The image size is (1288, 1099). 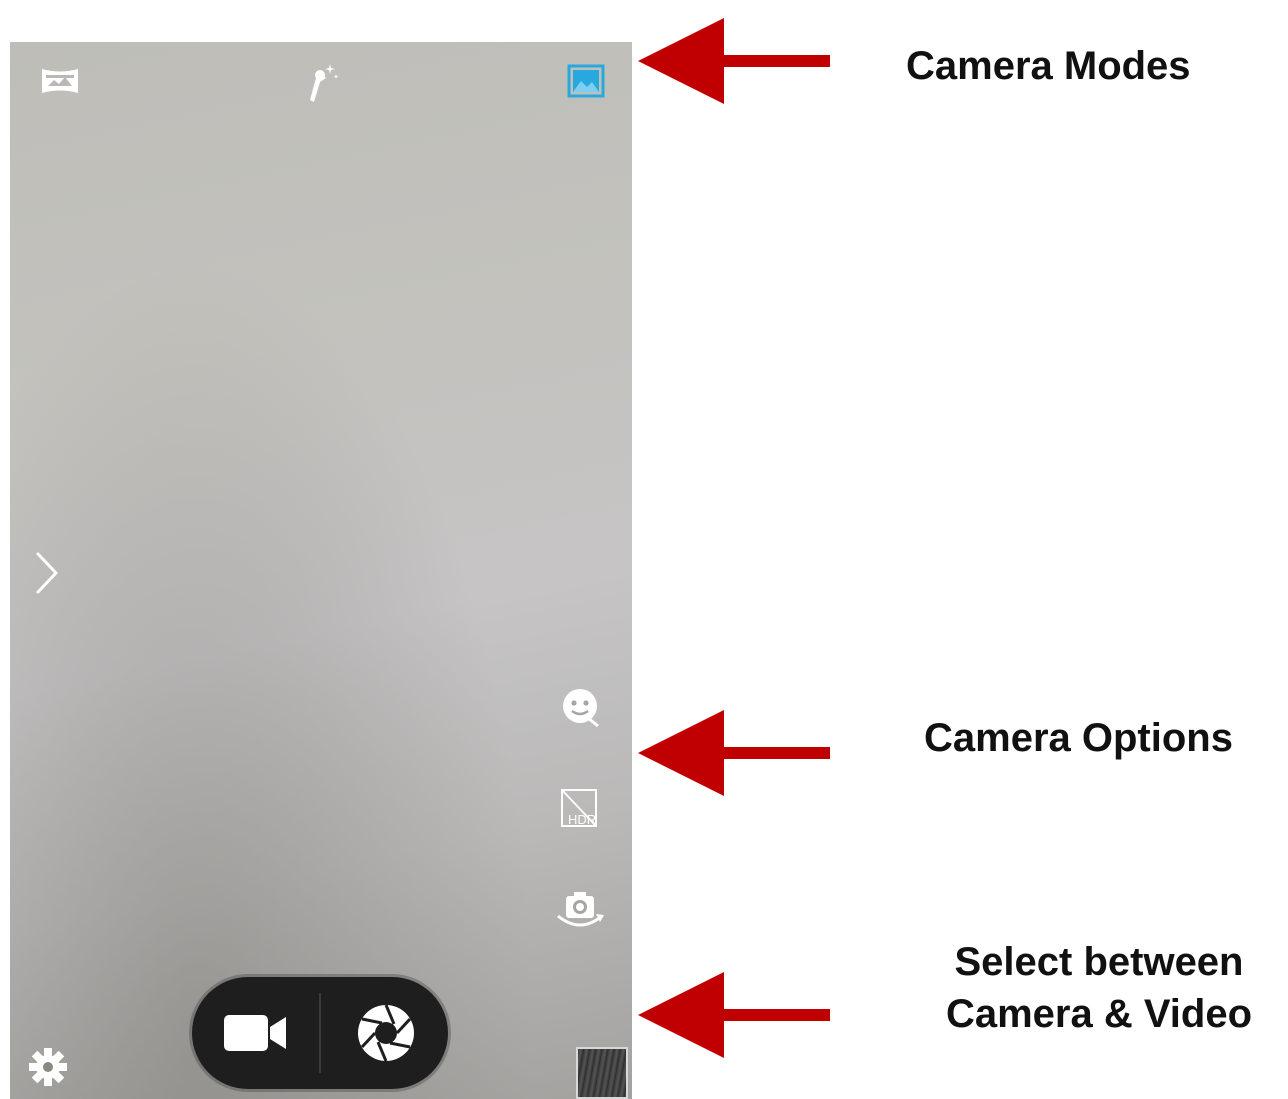 What do you see at coordinates (386, 1033) in the screenshot?
I see `shutter-icon` at bounding box center [386, 1033].